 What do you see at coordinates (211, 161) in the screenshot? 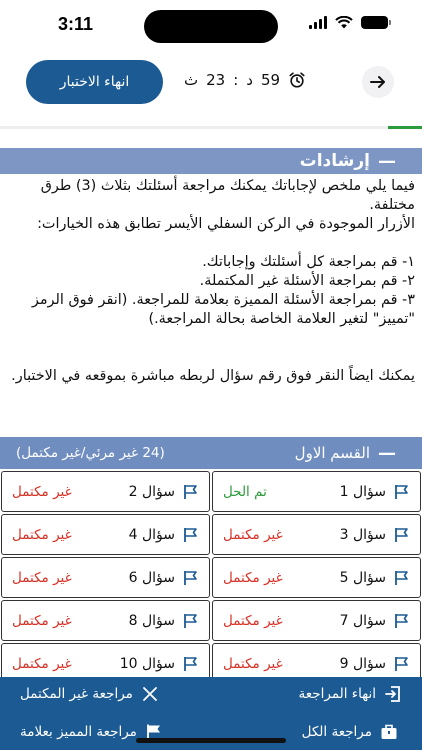
I see `instructions-header: — إرشادات` at bounding box center [211, 161].